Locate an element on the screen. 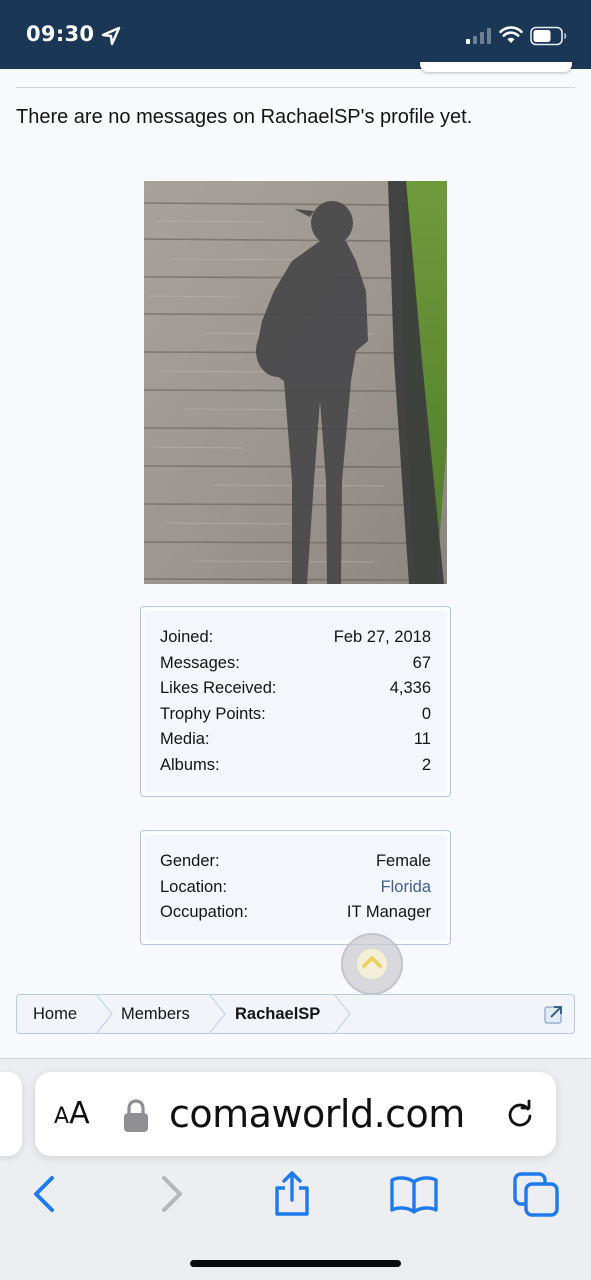  stat-value: 2 is located at coordinates (426, 764).